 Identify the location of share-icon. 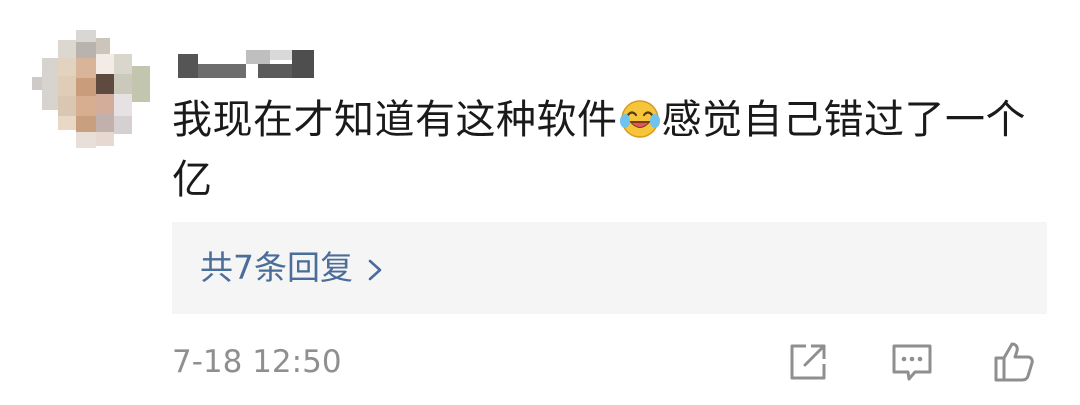
(808, 362).